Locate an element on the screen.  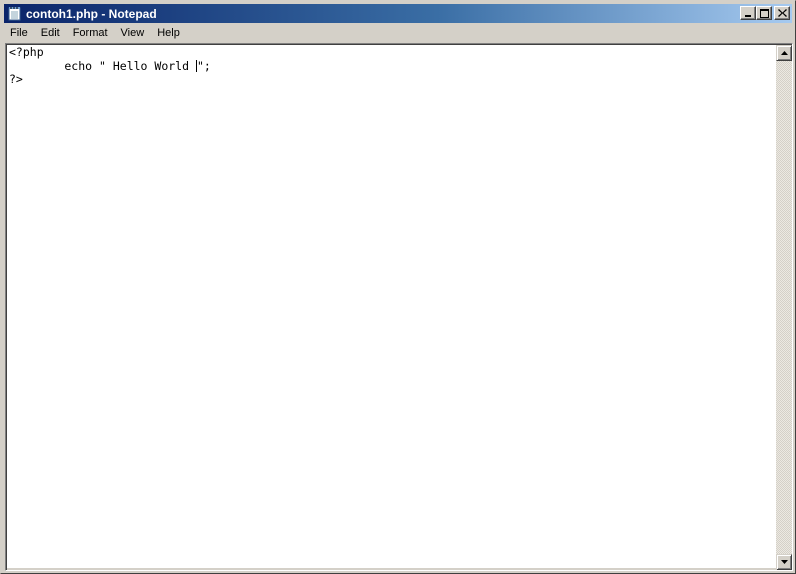
code-line-1: <?php is located at coordinates (26, 52).